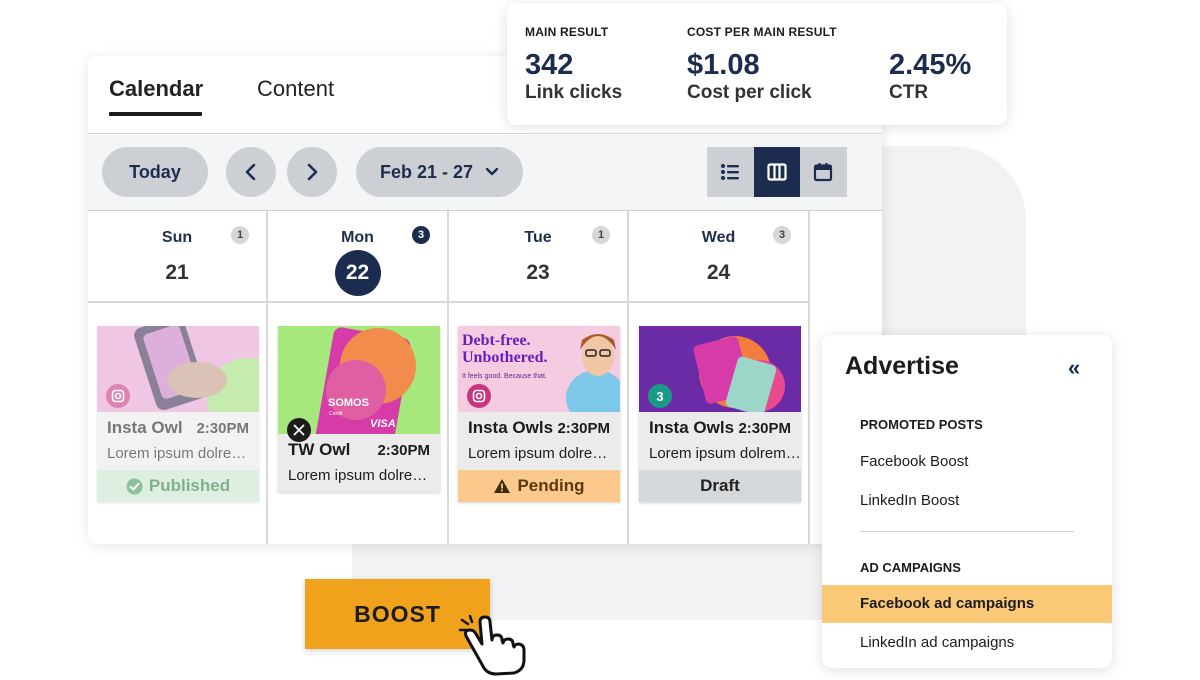 Image resolution: width=1200 pixels, height=680 pixels. What do you see at coordinates (504, 376) in the screenshot?
I see `ad-tagline: It feels good. Because that.` at bounding box center [504, 376].